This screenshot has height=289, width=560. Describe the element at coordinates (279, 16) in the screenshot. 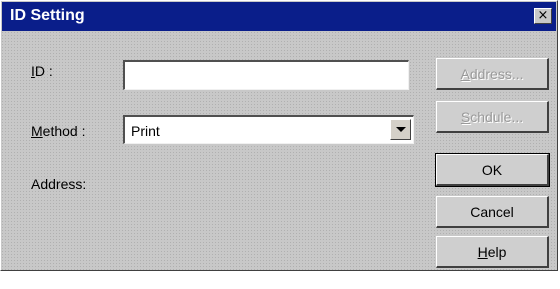

I see `title-bar: ID Setting ×` at that location.